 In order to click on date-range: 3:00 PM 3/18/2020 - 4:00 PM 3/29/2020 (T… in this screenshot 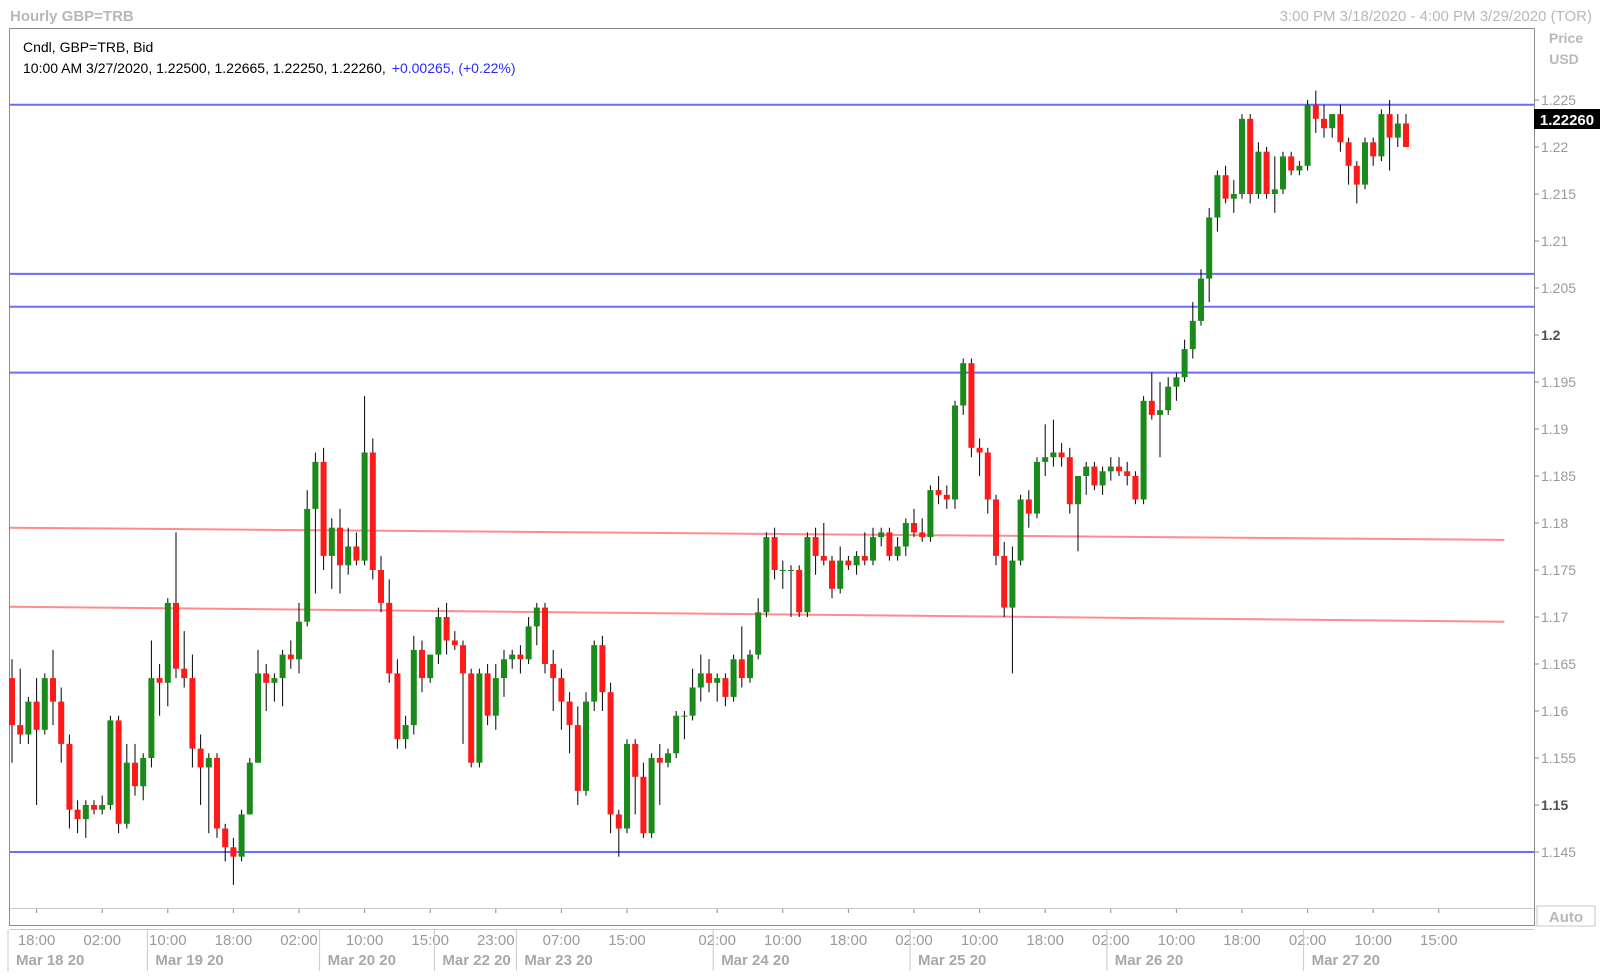, I will do `click(1436, 16)`.